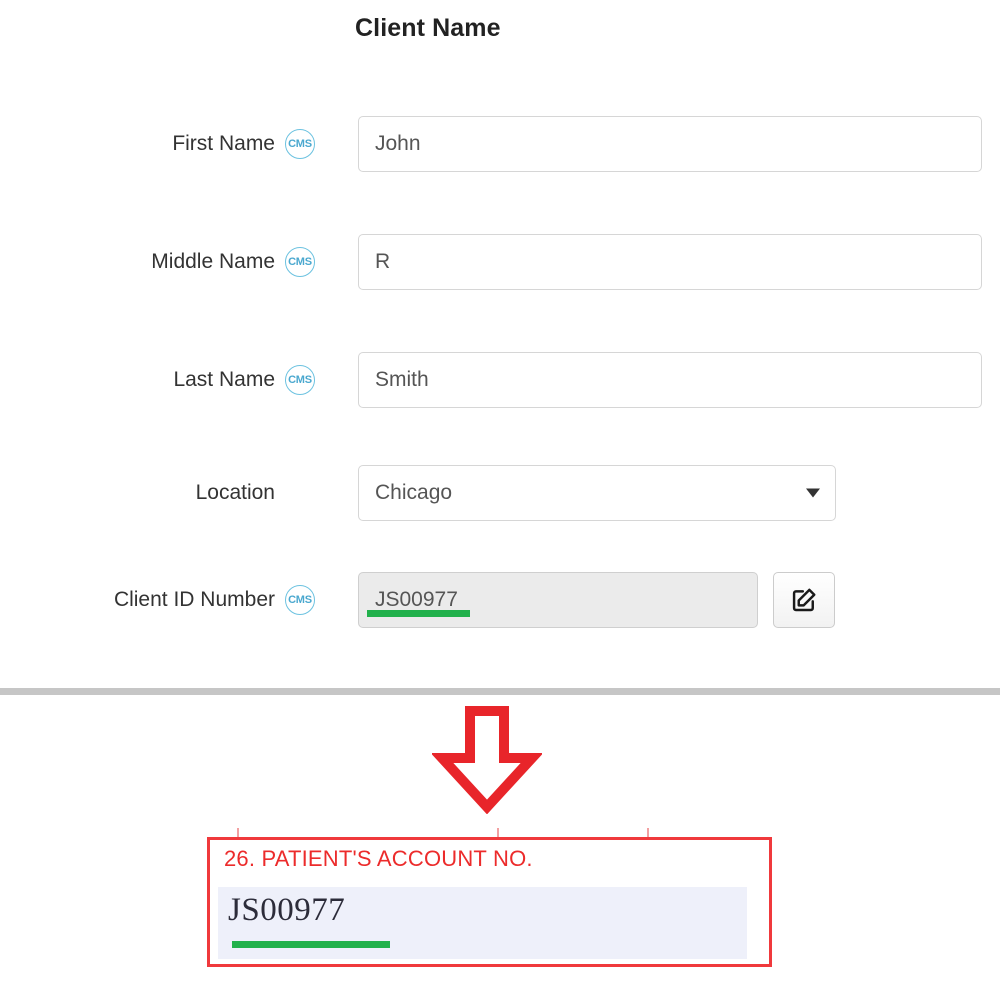 This screenshot has width=1000, height=992. What do you see at coordinates (378, 858) in the screenshot?
I see `callout-field-label: 26. PATIENT'S ACCOUNT NO.` at bounding box center [378, 858].